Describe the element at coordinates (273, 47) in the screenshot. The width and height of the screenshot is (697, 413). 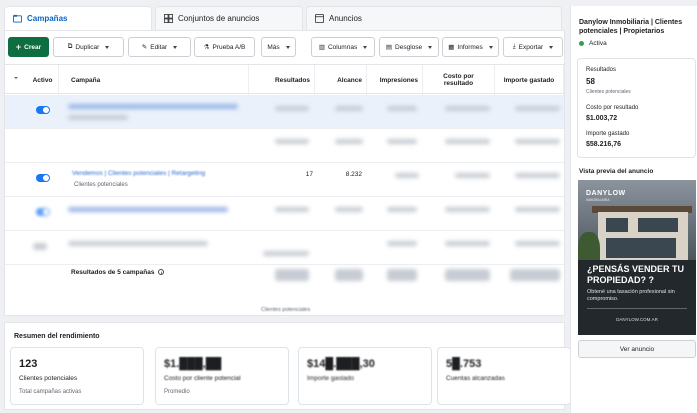
I see `more-label: Más` at that location.